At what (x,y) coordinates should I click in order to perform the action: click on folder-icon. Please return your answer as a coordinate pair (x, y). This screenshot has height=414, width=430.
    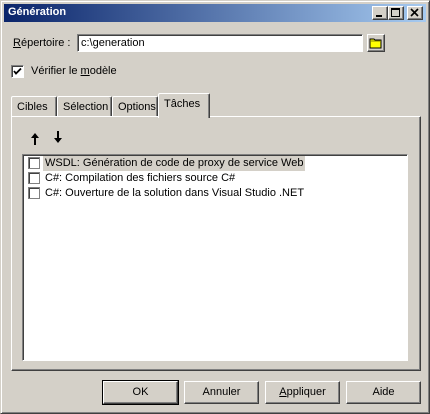
    Looking at the image, I should click on (375, 43).